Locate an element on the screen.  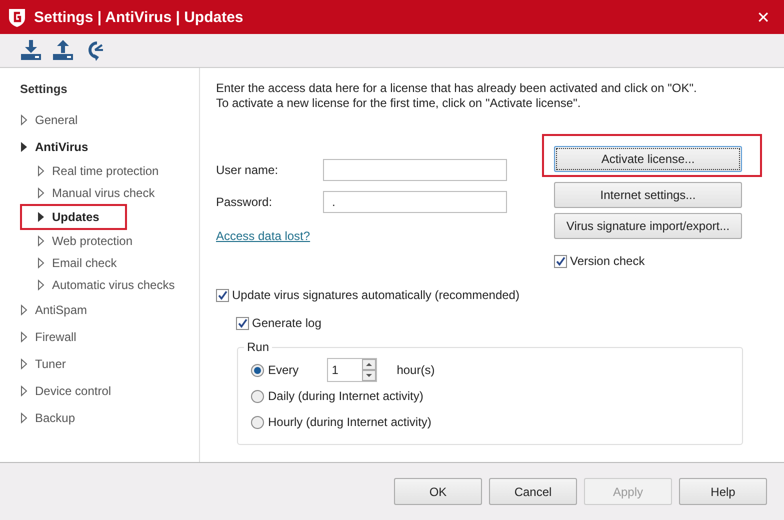
dialog-button: Cancel is located at coordinates (533, 491).